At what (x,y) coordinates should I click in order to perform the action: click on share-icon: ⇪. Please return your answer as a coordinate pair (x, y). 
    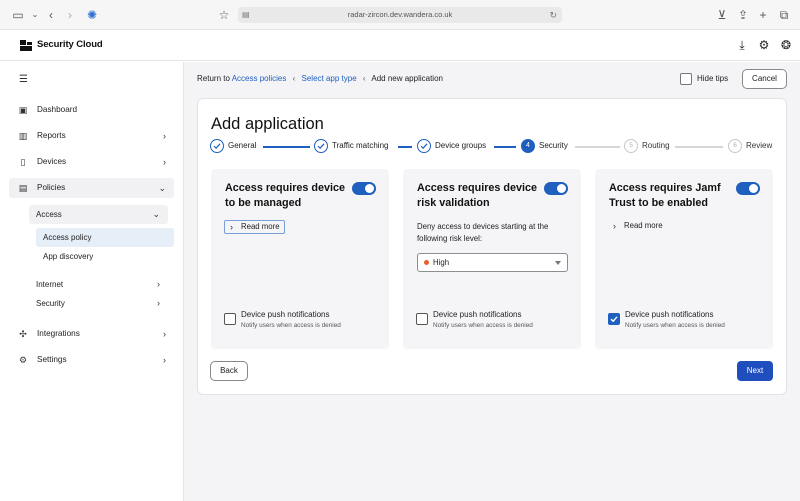
    Looking at the image, I should click on (743, 15).